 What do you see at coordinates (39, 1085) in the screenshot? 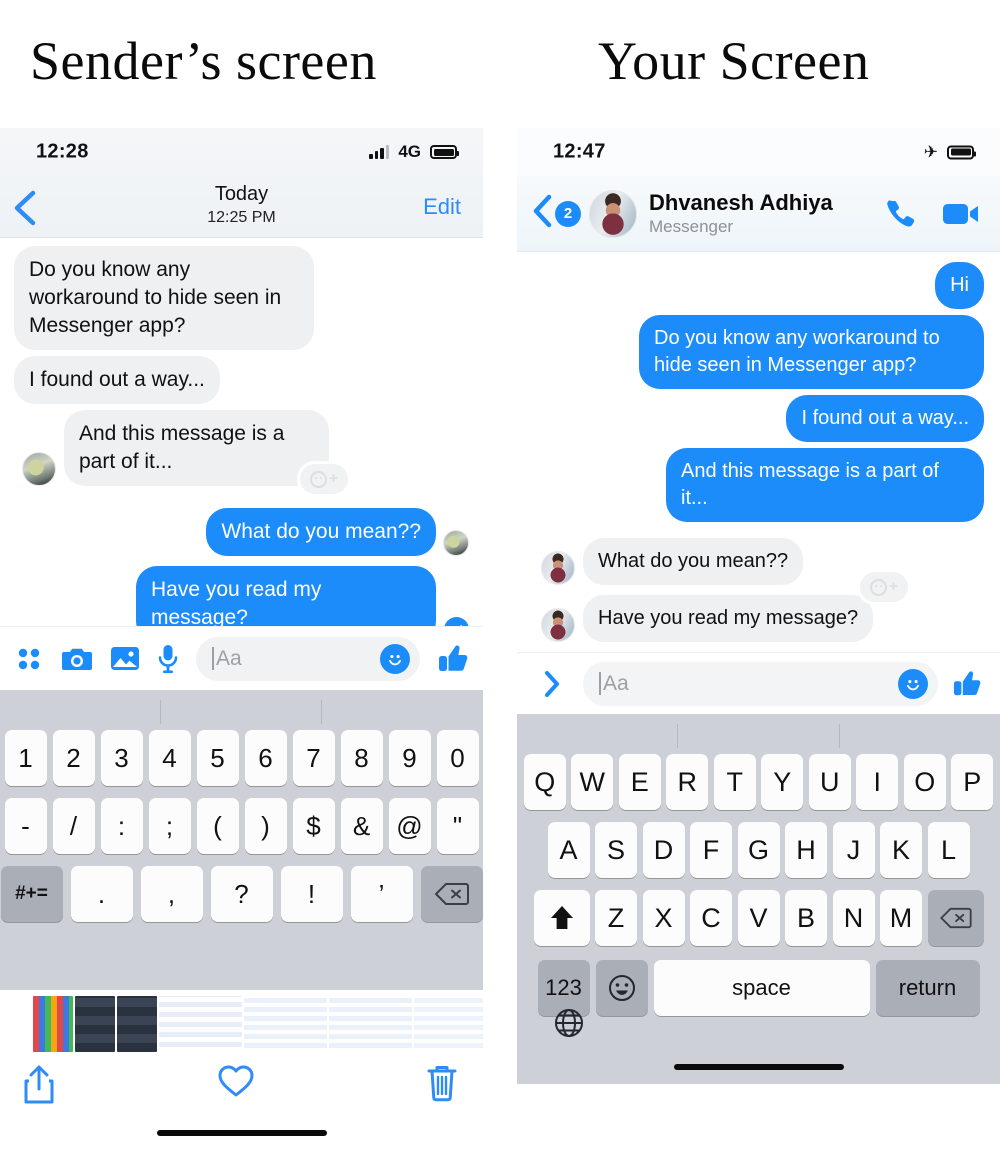
I see `share-icon` at bounding box center [39, 1085].